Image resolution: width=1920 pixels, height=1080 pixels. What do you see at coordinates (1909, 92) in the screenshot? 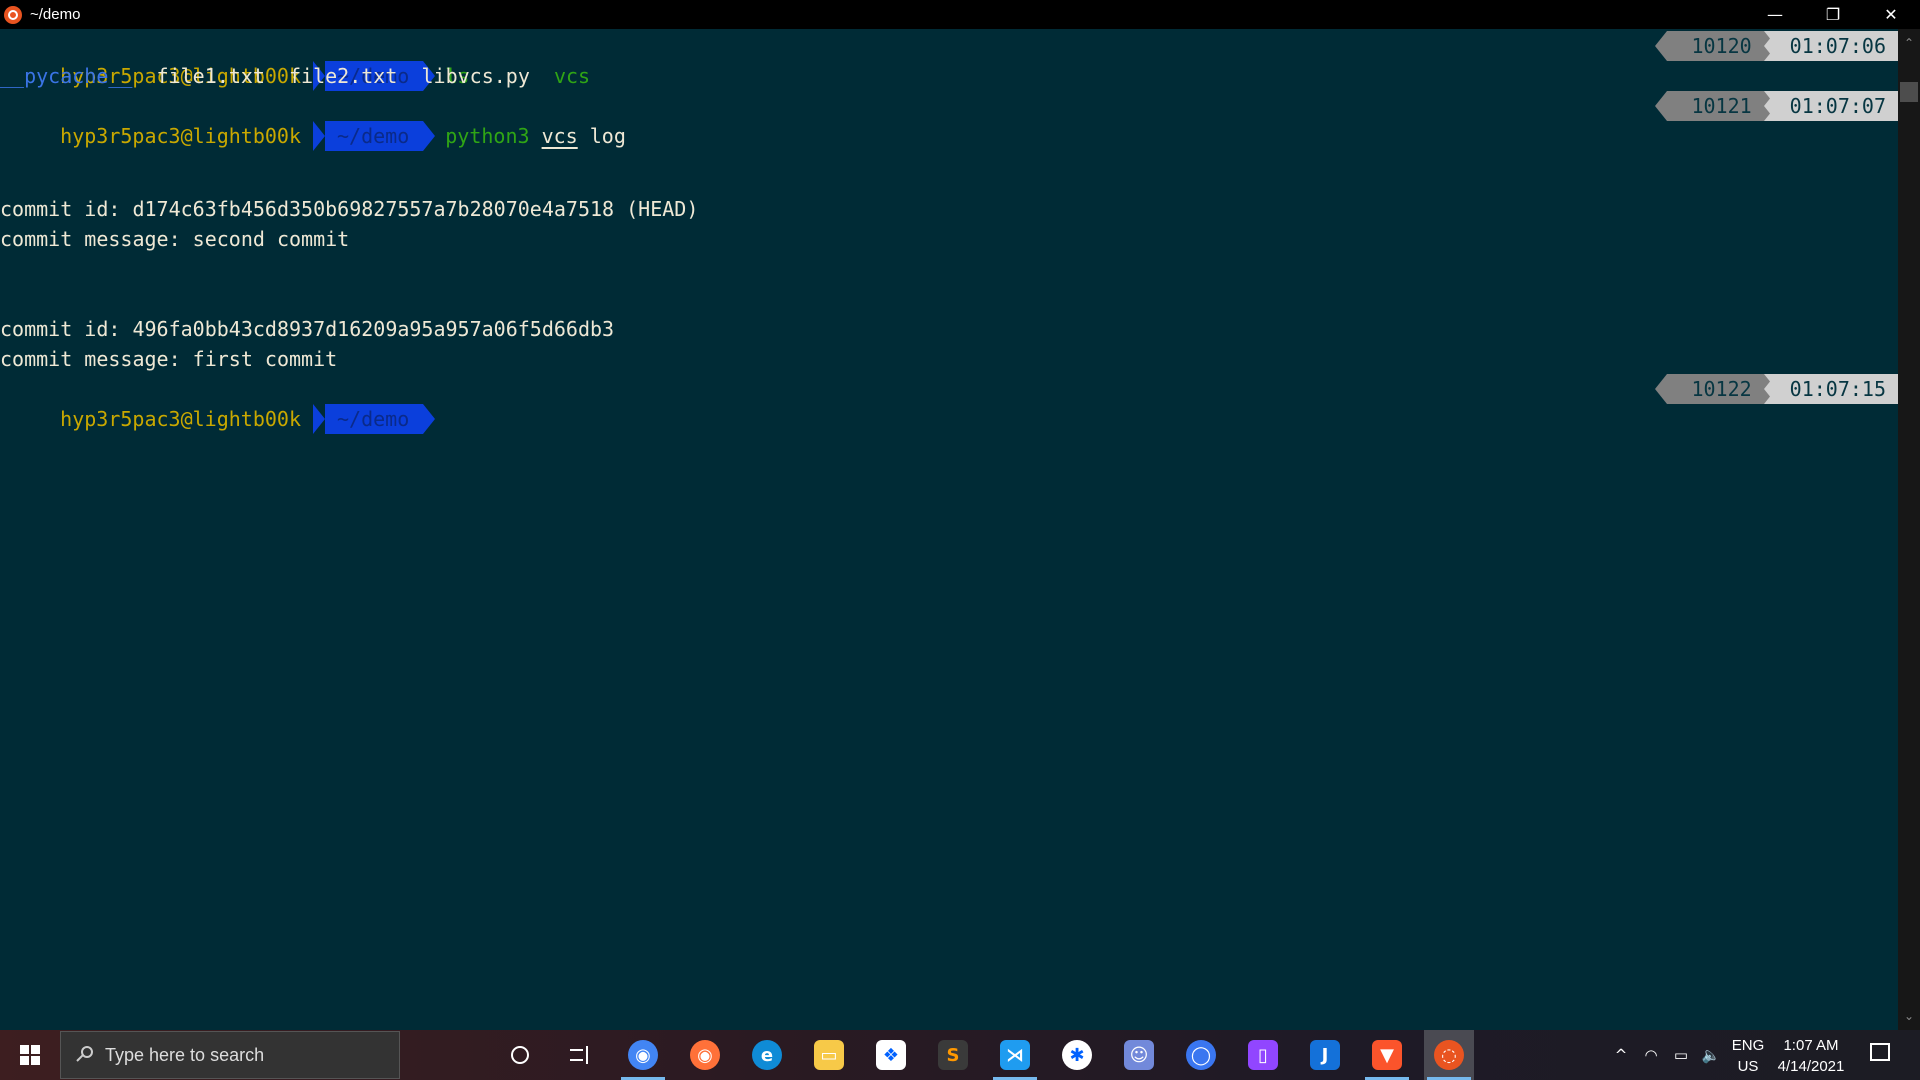
I see `scroll-thumb` at bounding box center [1909, 92].